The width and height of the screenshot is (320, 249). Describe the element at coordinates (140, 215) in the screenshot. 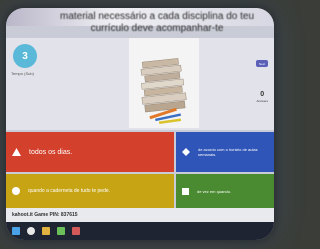

I see `game-footer: kahoot.it Game PIN: 837615` at that location.